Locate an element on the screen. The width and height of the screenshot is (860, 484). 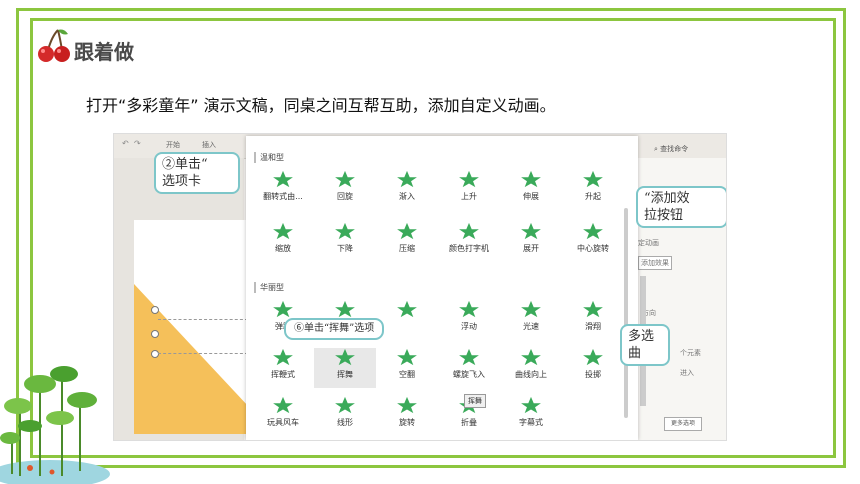
animation-effect-item: 浮动 is located at coordinates (469, 320).